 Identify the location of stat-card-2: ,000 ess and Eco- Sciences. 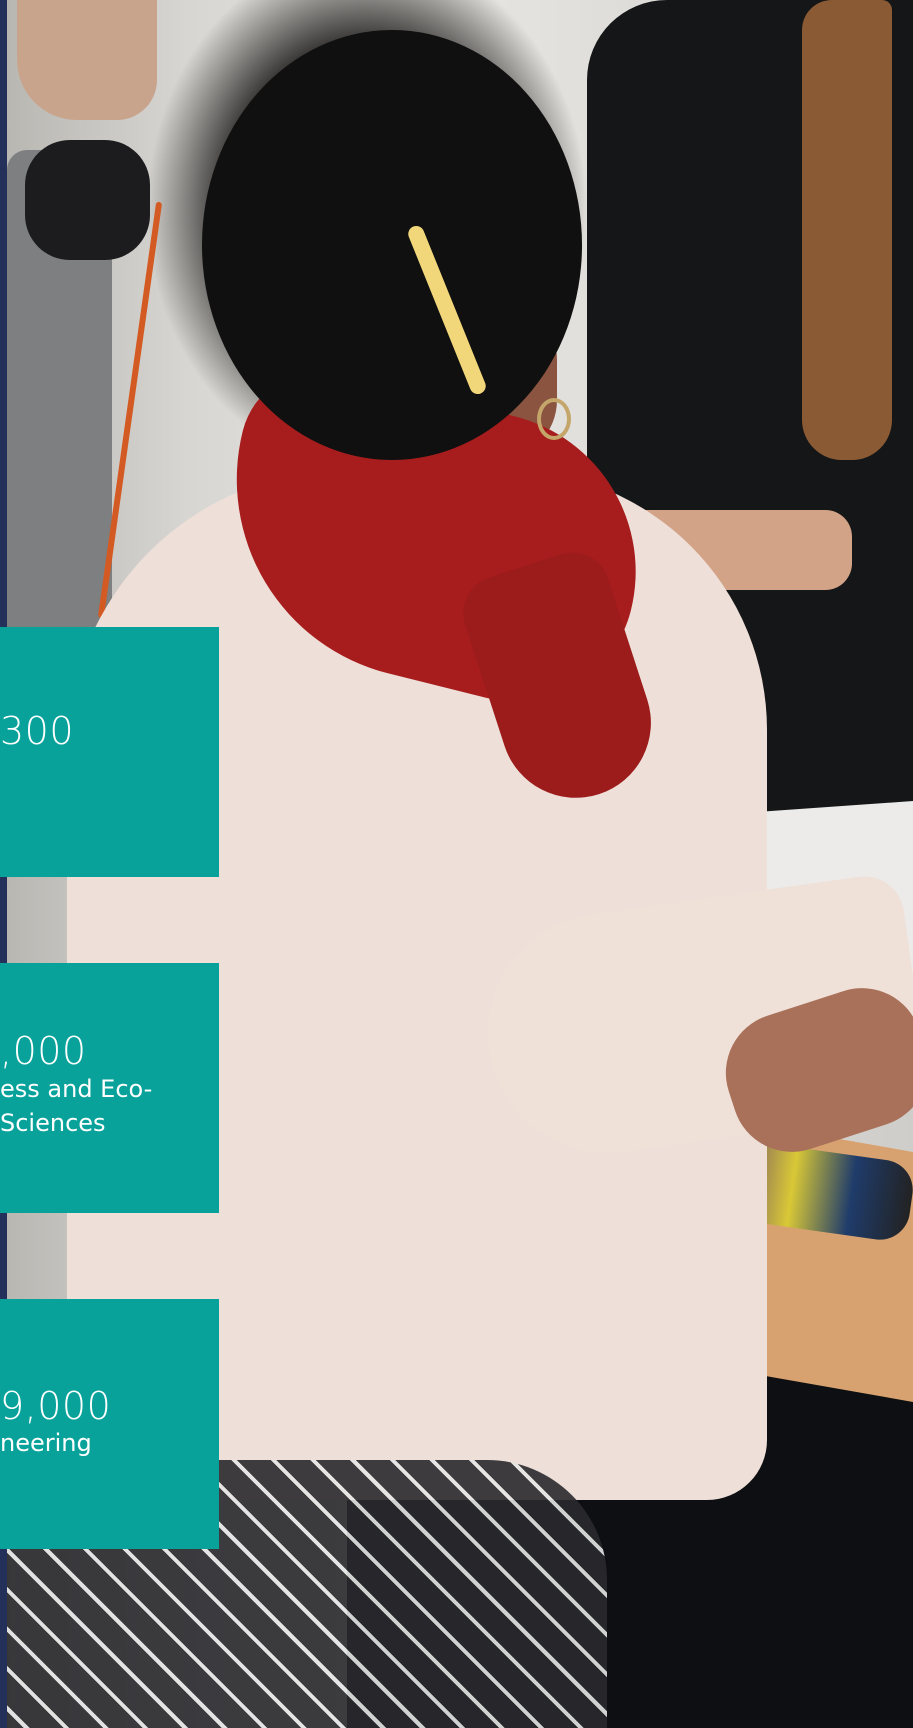
(109, 1088).